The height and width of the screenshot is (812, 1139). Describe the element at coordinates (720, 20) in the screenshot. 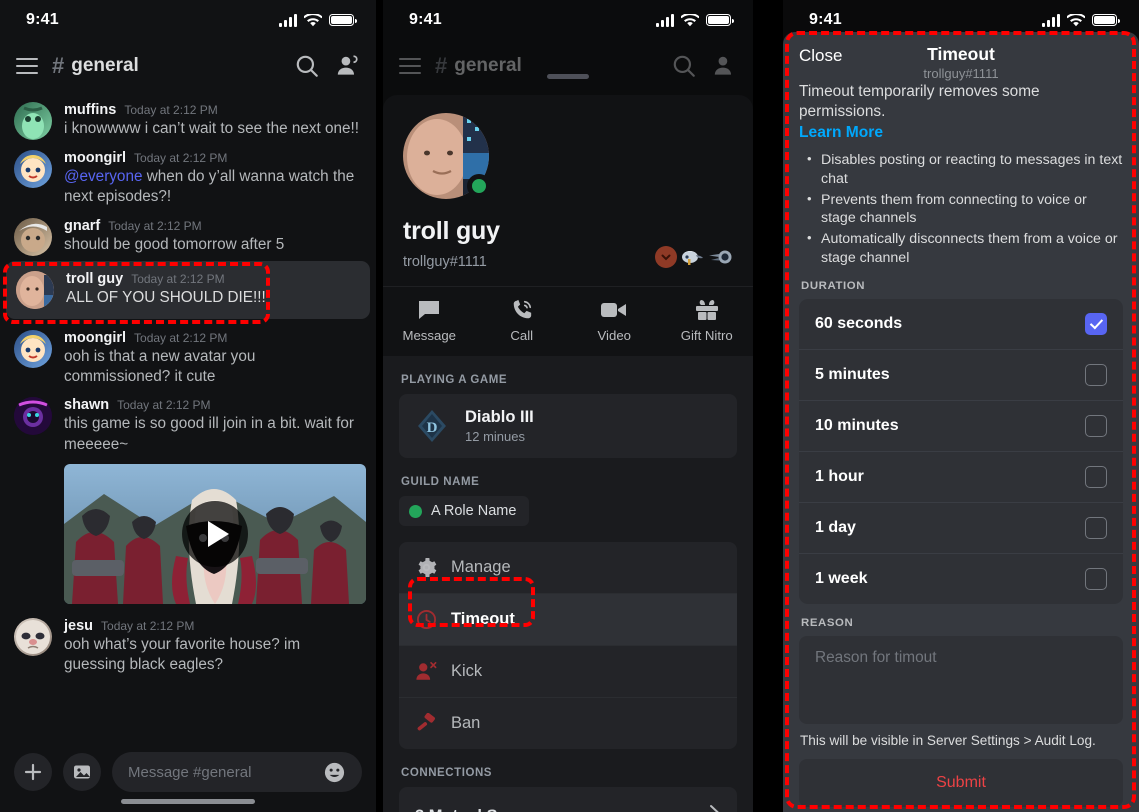

I see `battery-icon` at that location.